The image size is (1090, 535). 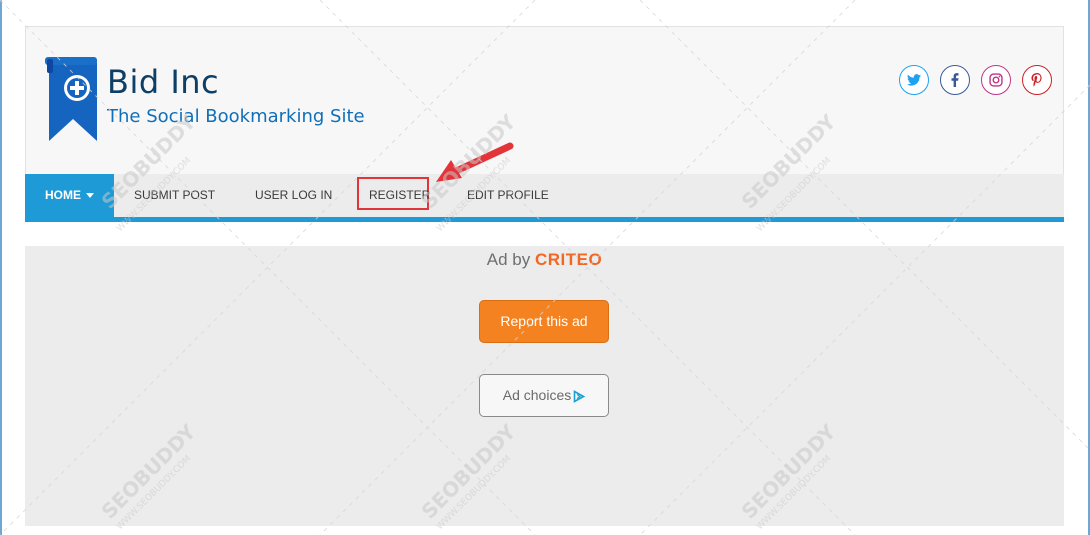 What do you see at coordinates (174, 195) in the screenshot?
I see `nav-submit-post: SUBMIT POST` at bounding box center [174, 195].